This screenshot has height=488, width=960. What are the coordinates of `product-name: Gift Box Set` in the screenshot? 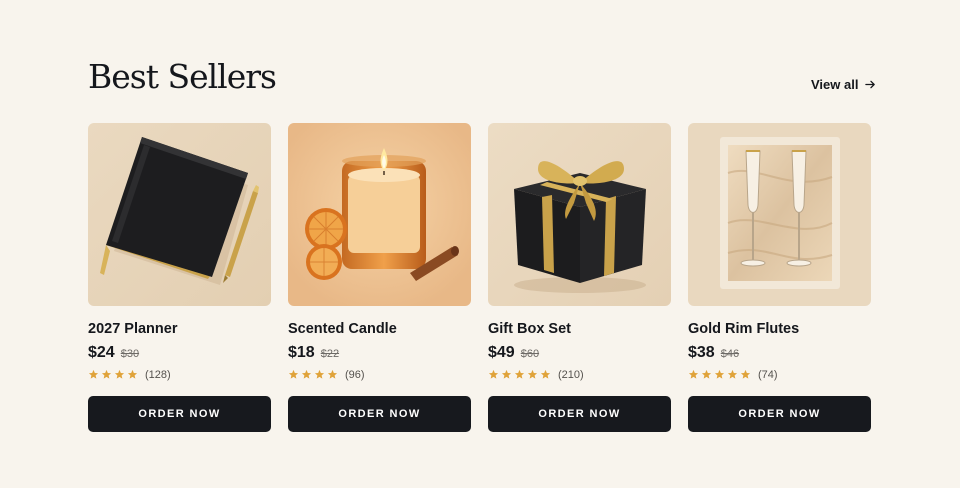 It's located at (529, 329).